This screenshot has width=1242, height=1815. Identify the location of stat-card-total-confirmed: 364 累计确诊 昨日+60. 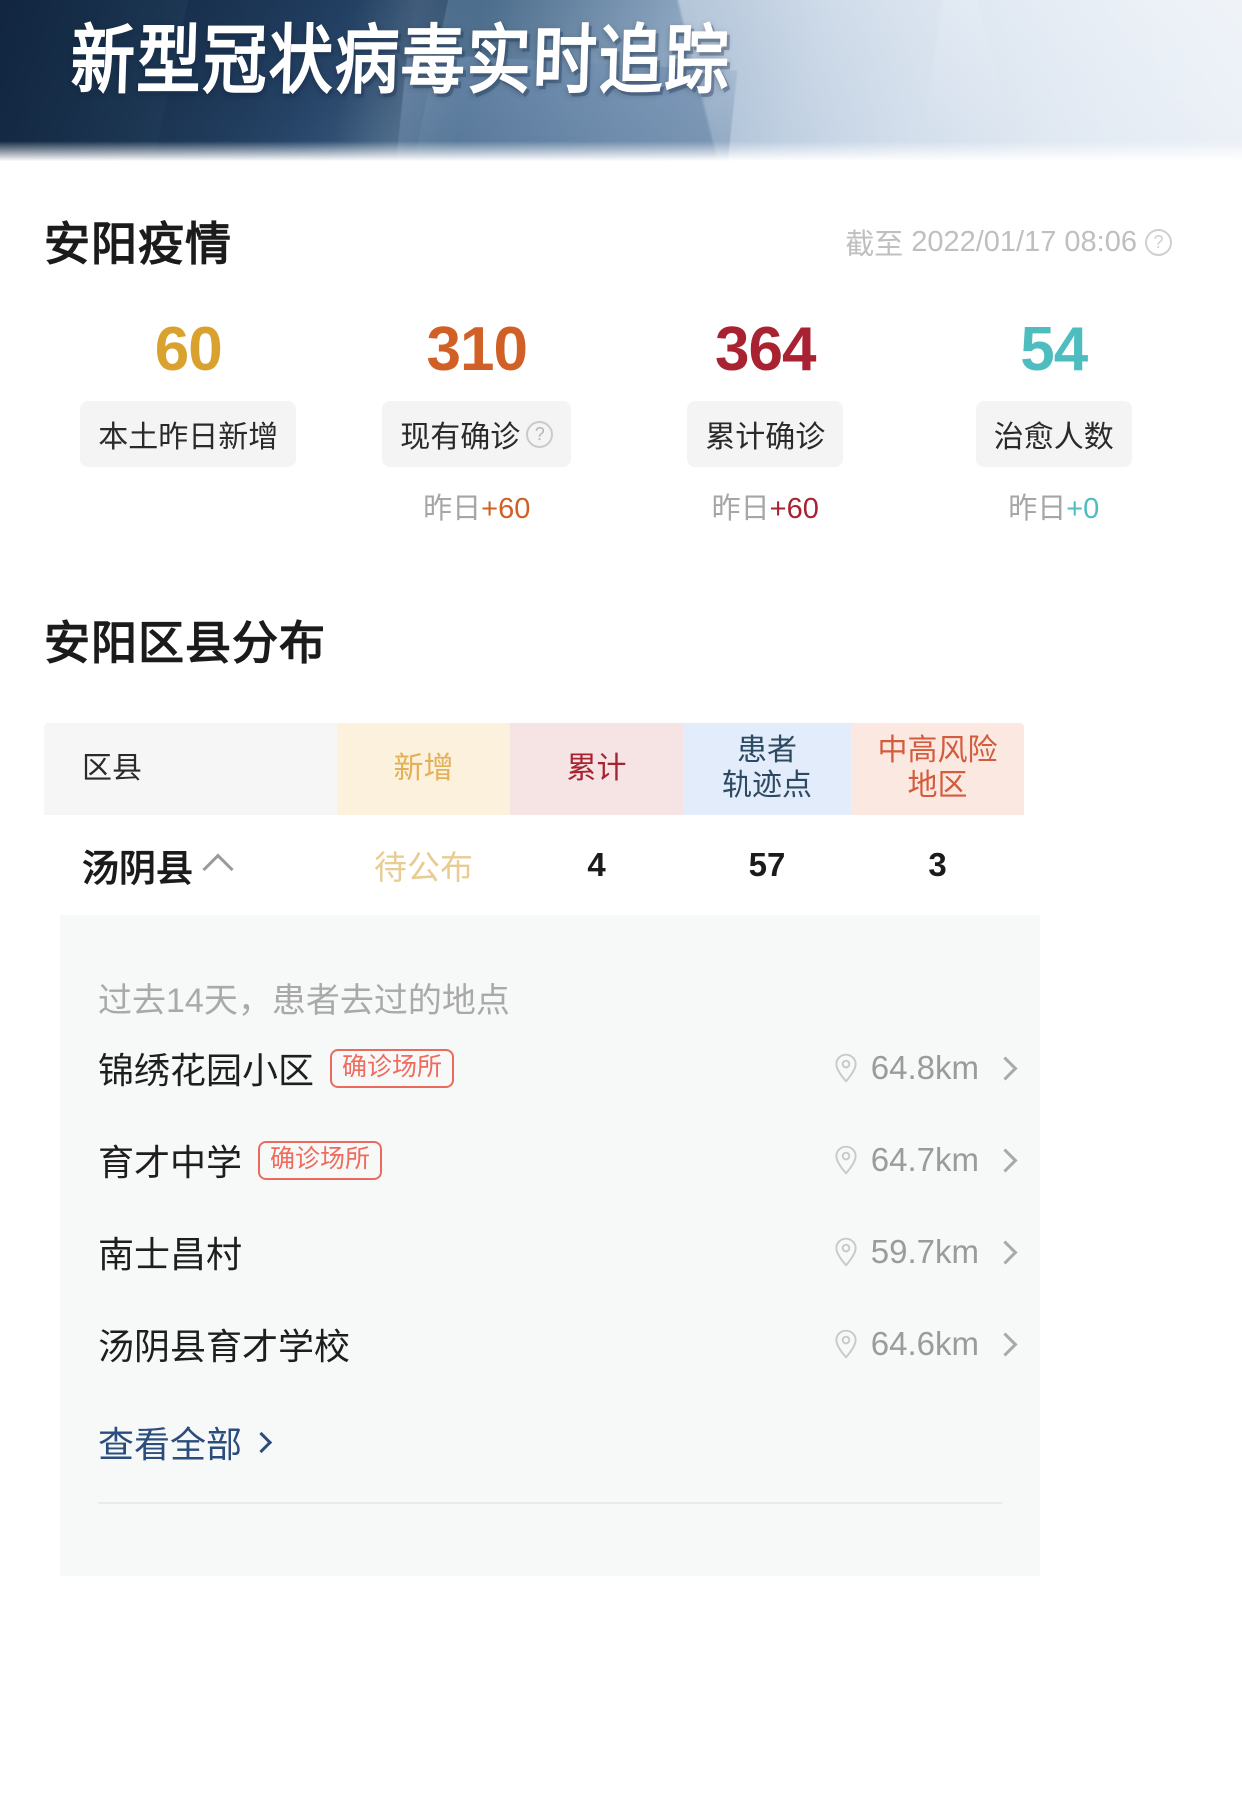
(765, 420).